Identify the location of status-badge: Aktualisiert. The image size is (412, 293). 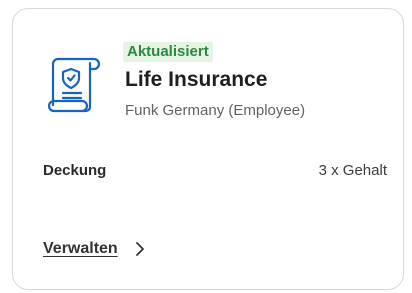
(168, 52).